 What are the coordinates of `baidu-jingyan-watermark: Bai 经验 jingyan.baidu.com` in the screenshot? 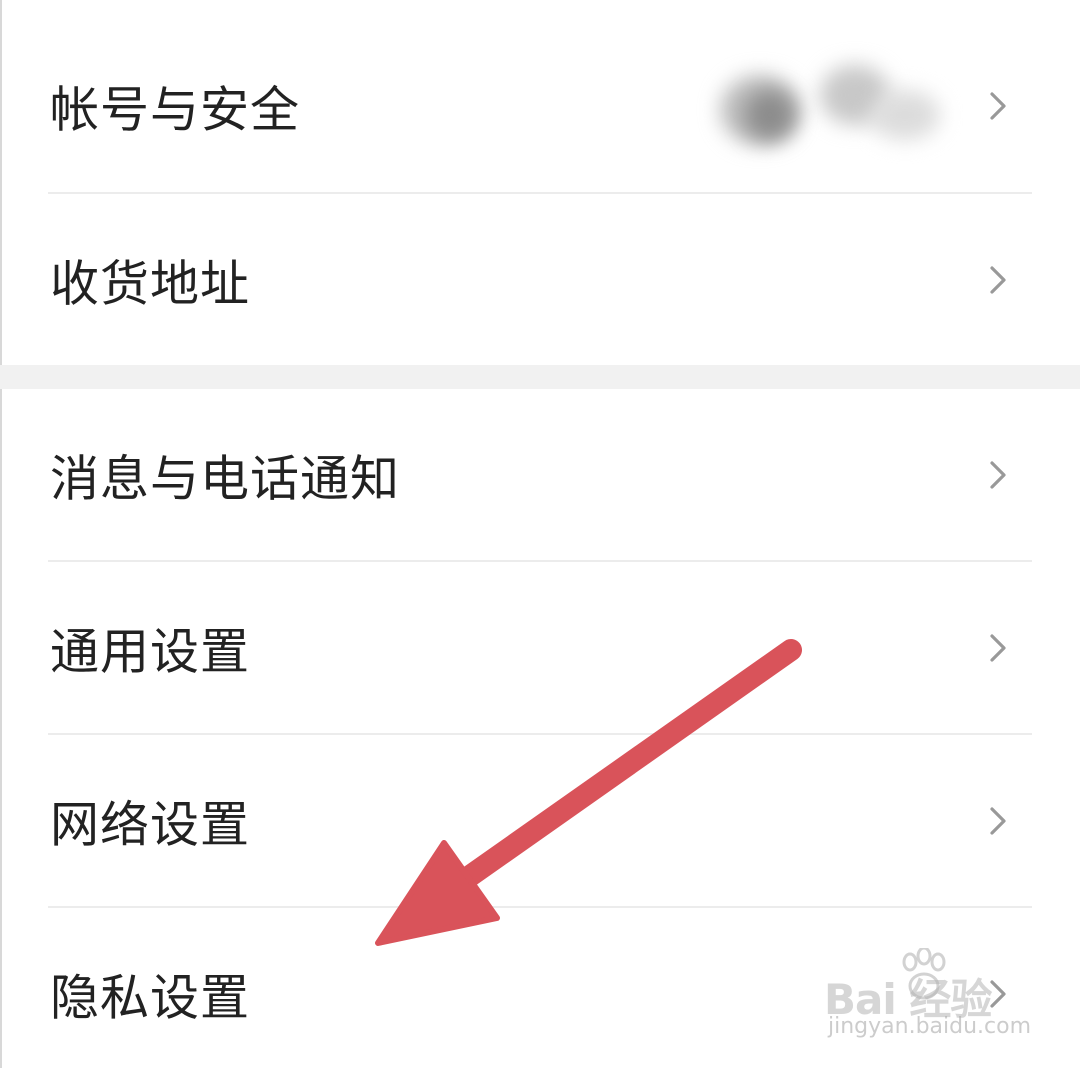 It's located at (939, 998).